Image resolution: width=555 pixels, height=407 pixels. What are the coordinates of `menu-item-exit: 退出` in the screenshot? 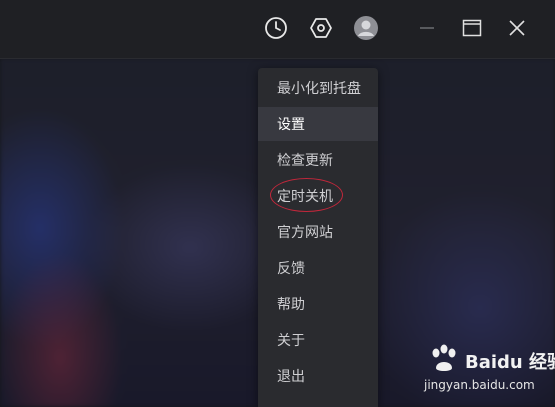 It's located at (318, 376).